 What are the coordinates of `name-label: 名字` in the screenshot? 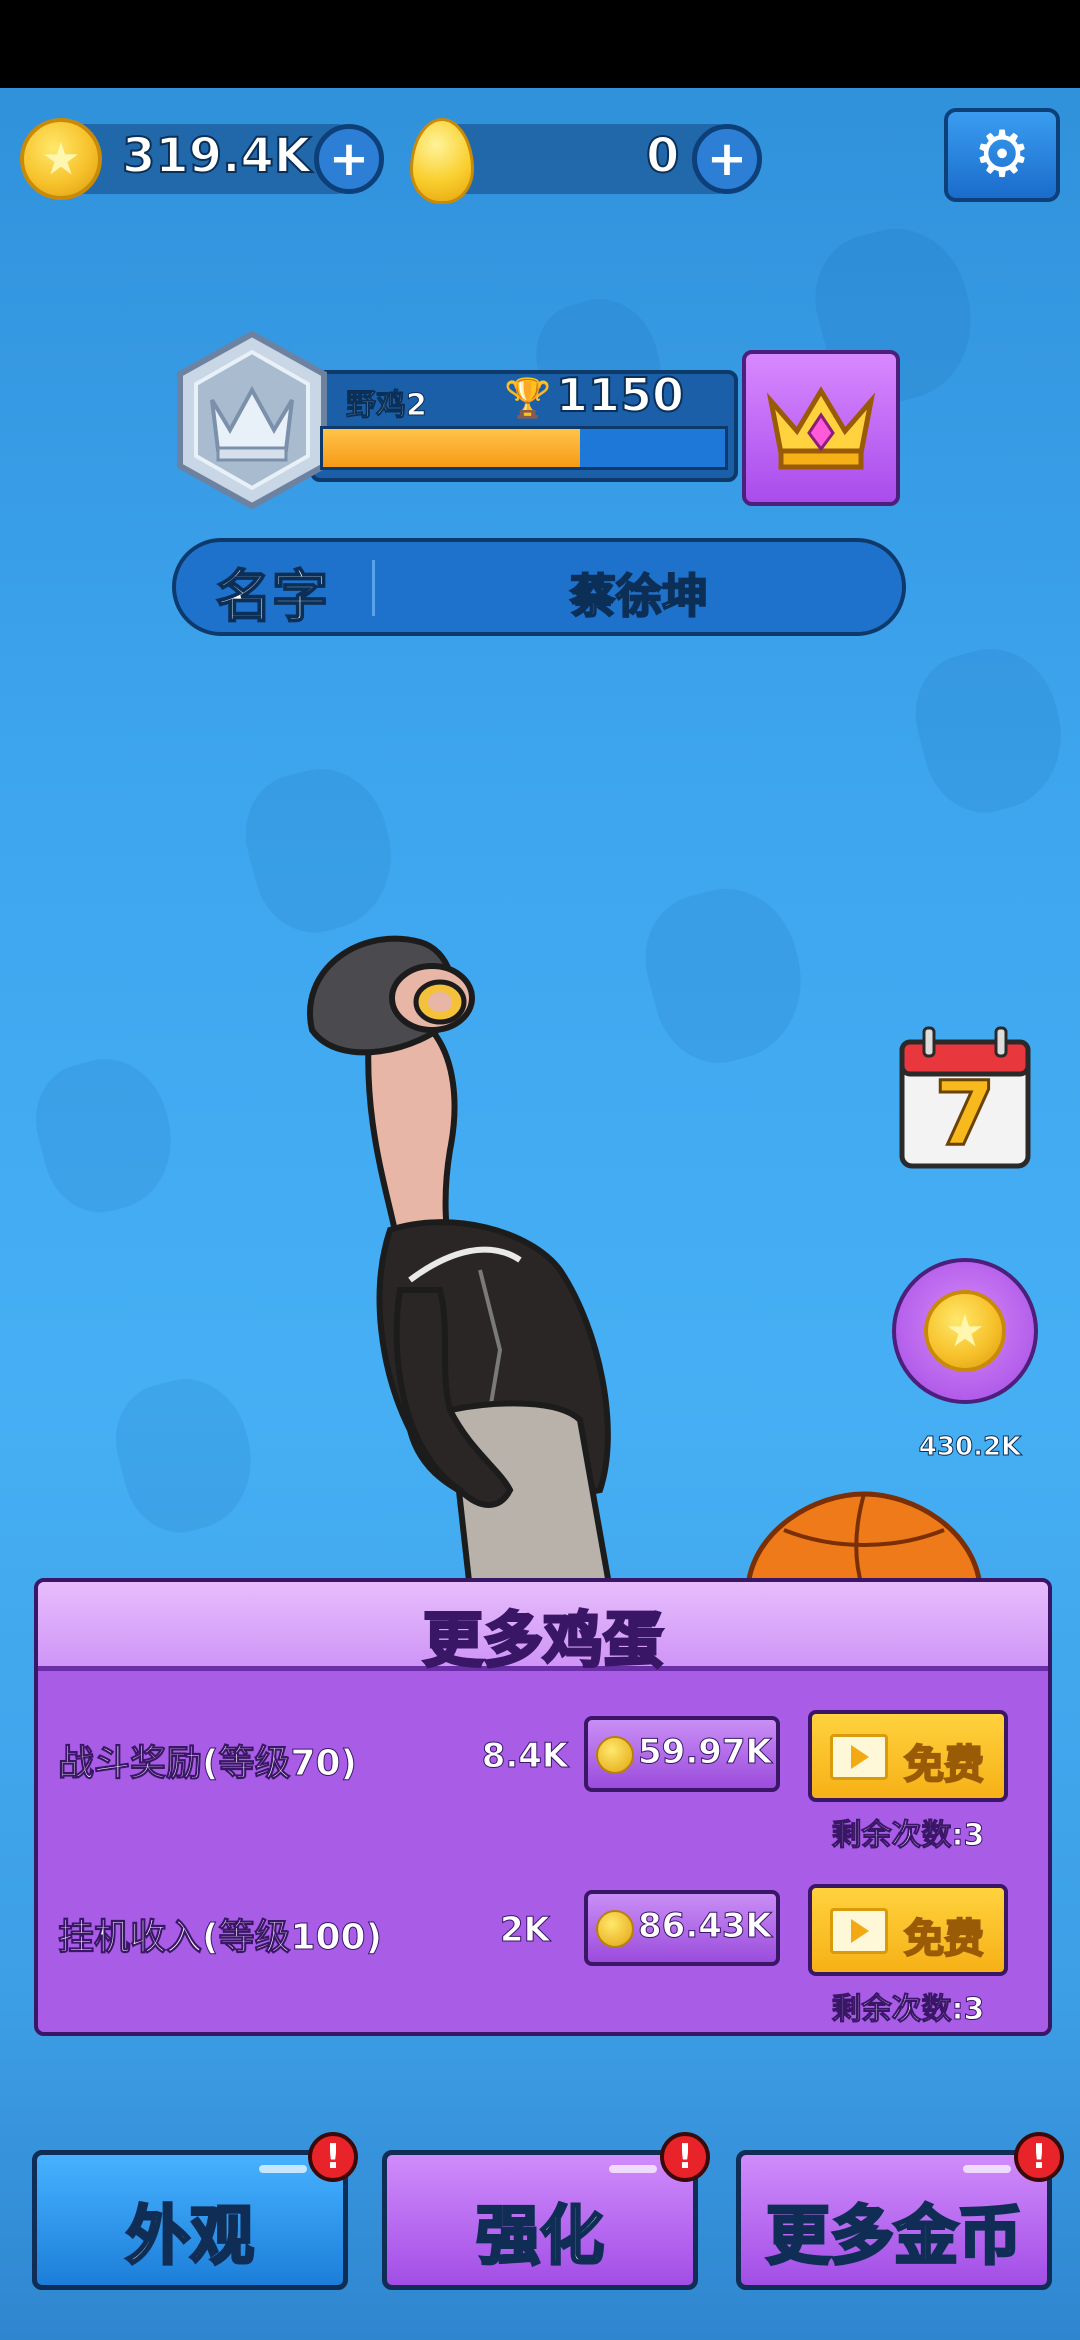 It's located at (272, 597).